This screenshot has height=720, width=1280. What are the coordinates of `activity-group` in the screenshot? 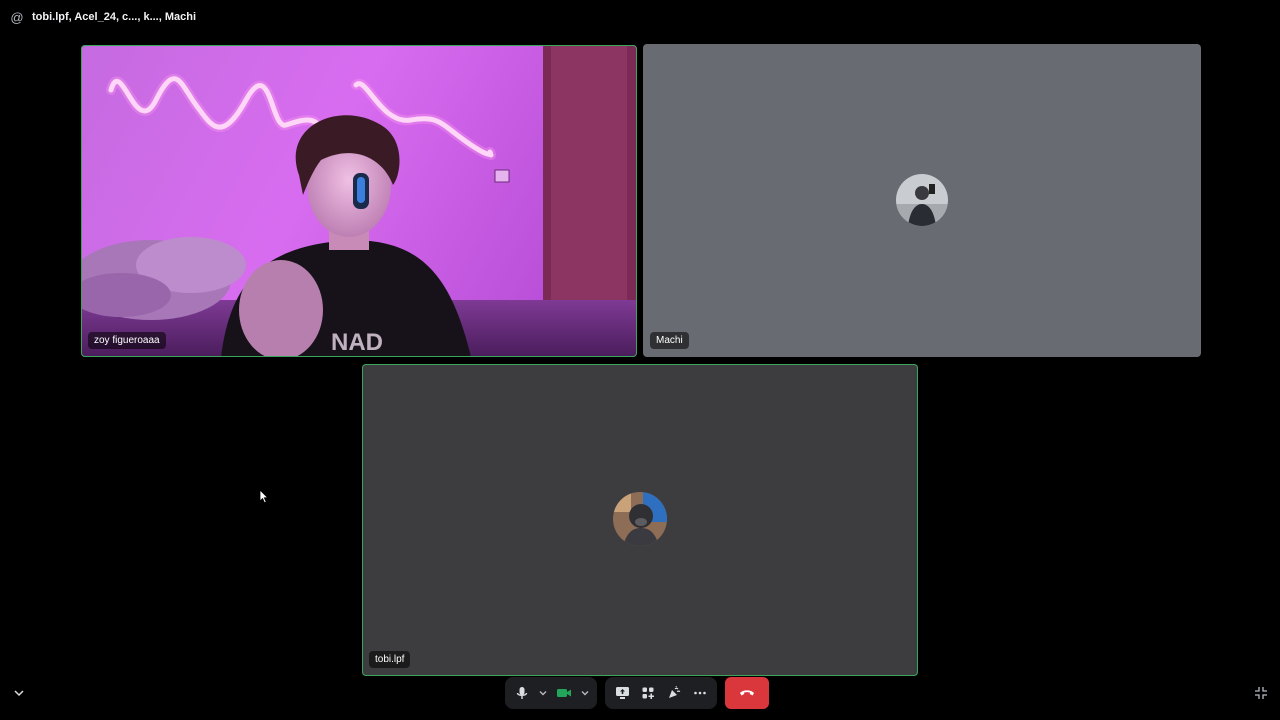 It's located at (661, 693).